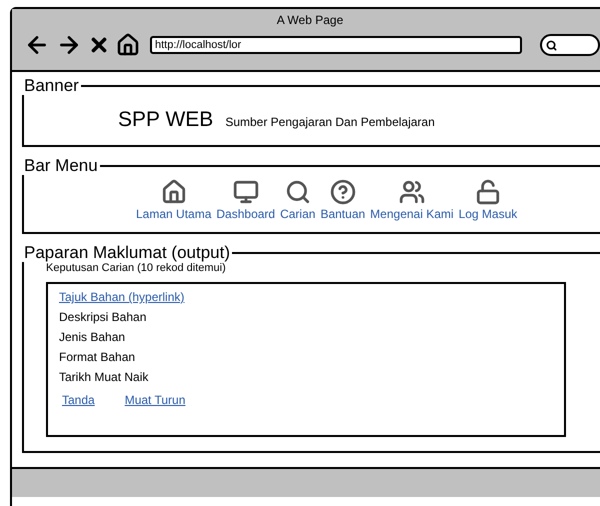  I want to click on title-link: Tajuk Bahan (hyperlink), so click(121, 297).